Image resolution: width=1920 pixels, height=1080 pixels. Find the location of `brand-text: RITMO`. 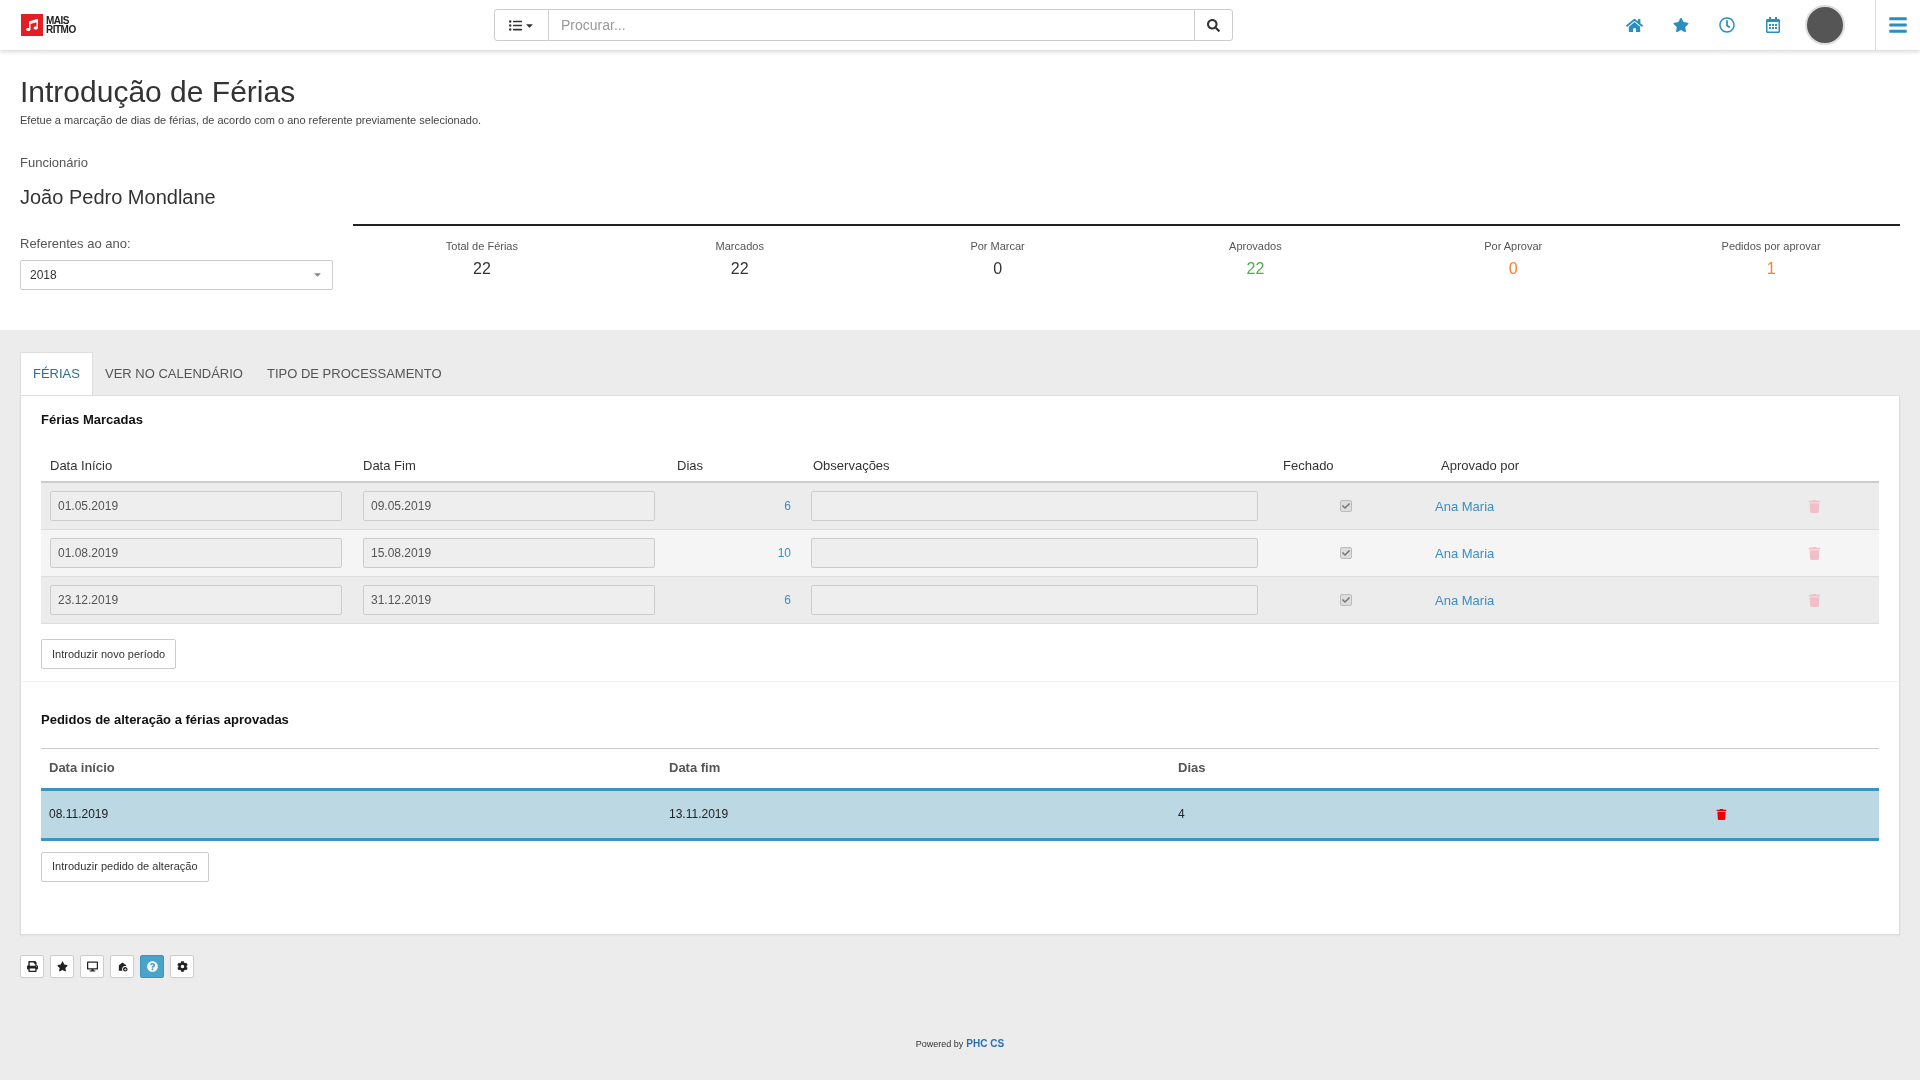

brand-text: RITMO is located at coordinates (61, 29).